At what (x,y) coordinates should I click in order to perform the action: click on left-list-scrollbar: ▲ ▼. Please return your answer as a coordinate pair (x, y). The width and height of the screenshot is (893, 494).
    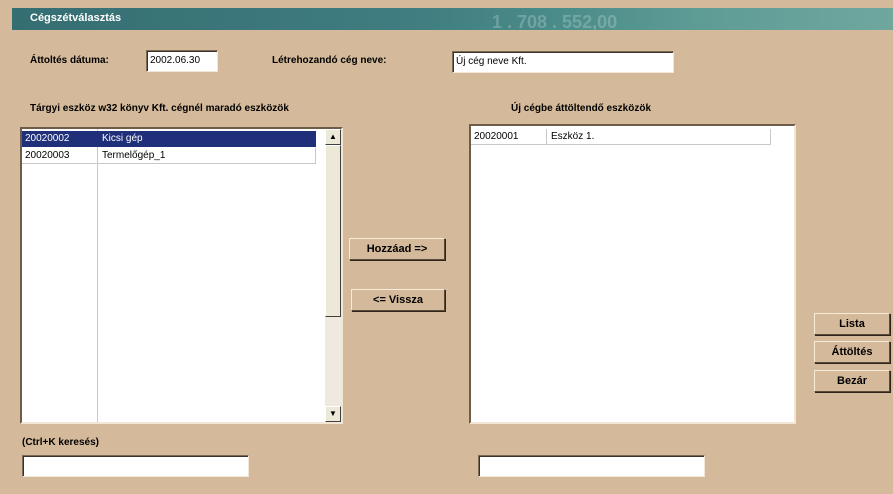
    Looking at the image, I should click on (333, 275).